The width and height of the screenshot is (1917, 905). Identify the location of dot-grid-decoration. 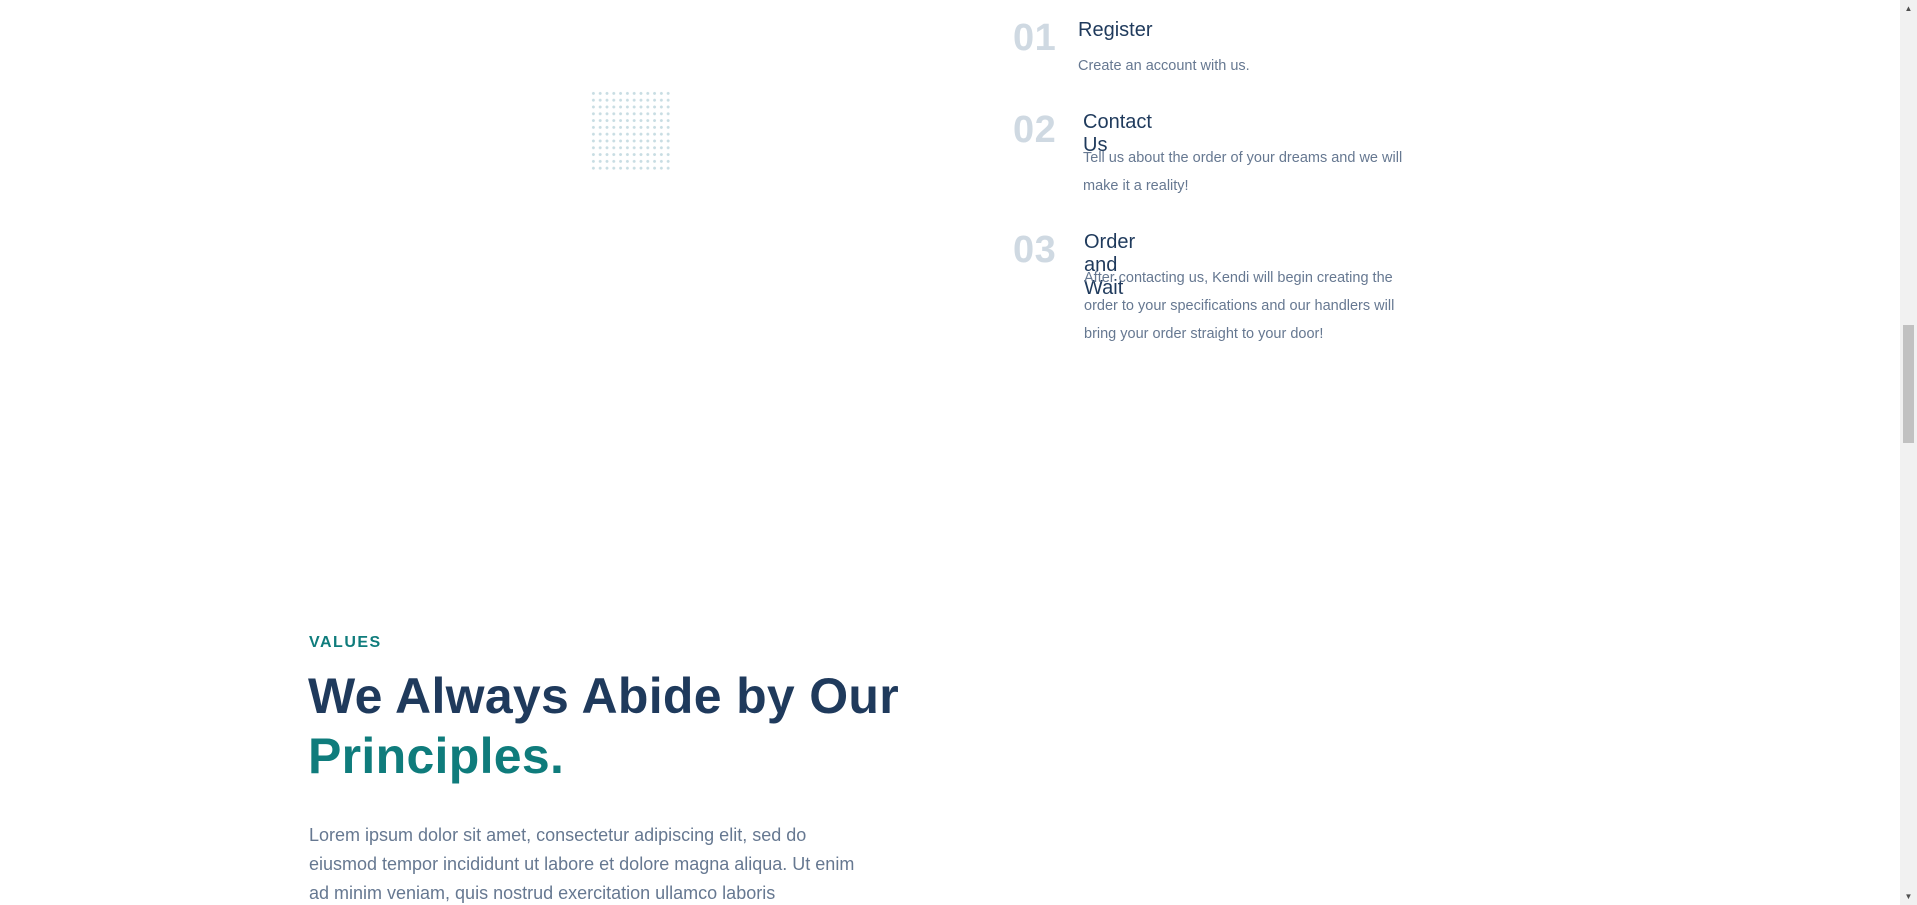
(630, 130).